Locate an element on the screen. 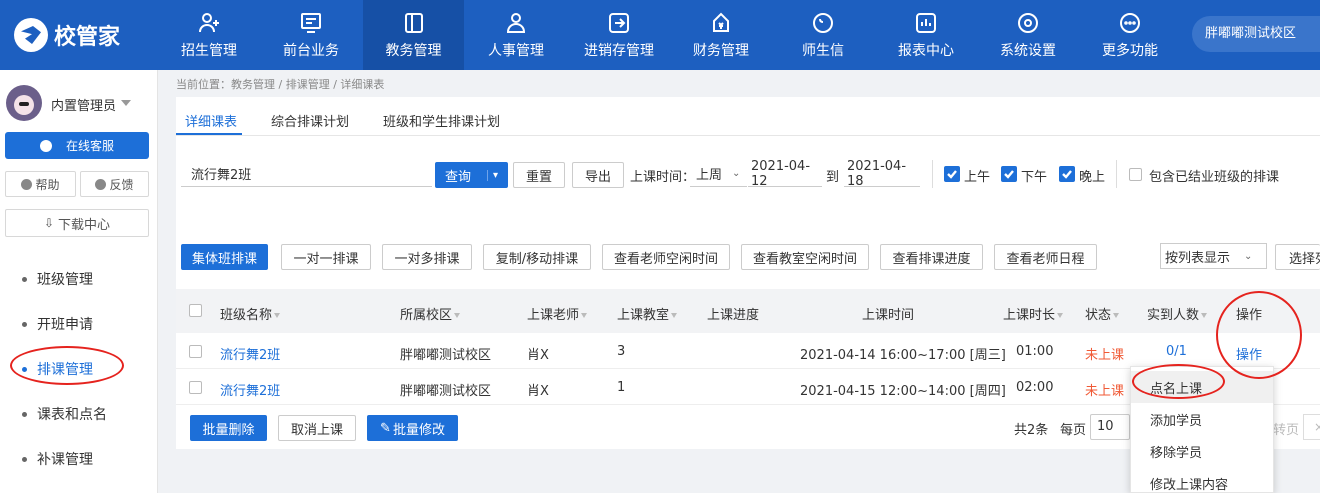 Image resolution: width=1320 pixels, height=493 pixels. evening-checkbox is located at coordinates (1067, 174).